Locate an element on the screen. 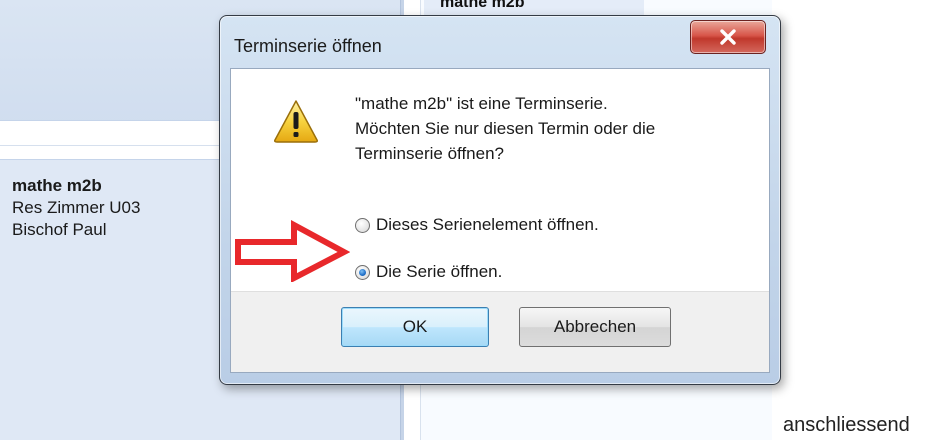 The width and height of the screenshot is (950, 440). message-line: "mathe m2b" ist eine Terminserie. is located at coordinates (481, 103).